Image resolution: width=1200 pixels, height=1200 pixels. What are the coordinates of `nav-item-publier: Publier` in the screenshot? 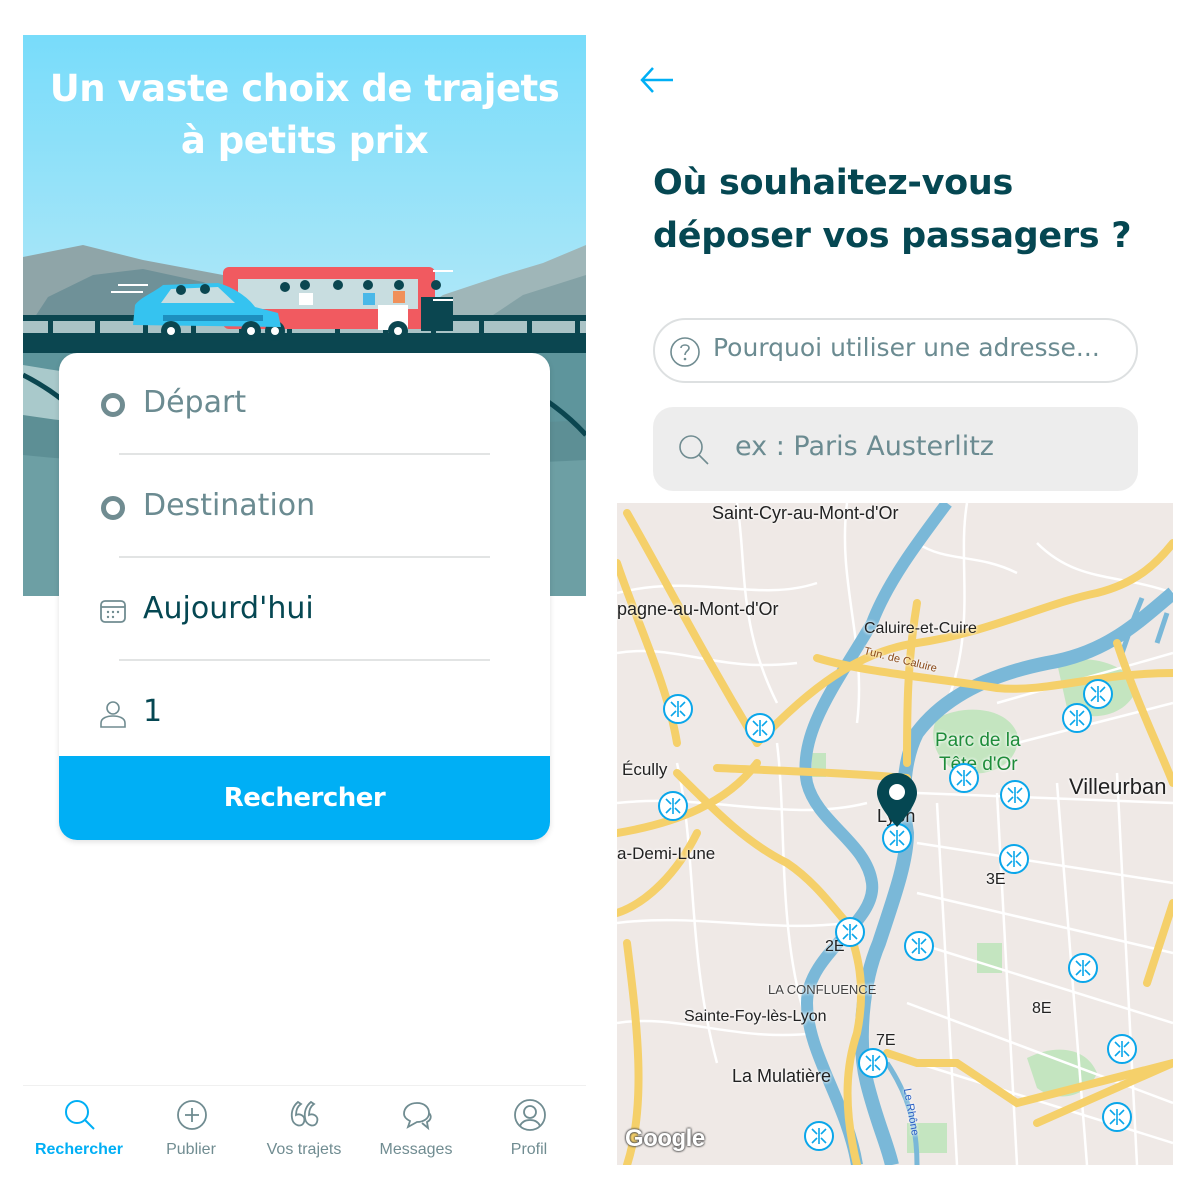 It's located at (191, 1128).